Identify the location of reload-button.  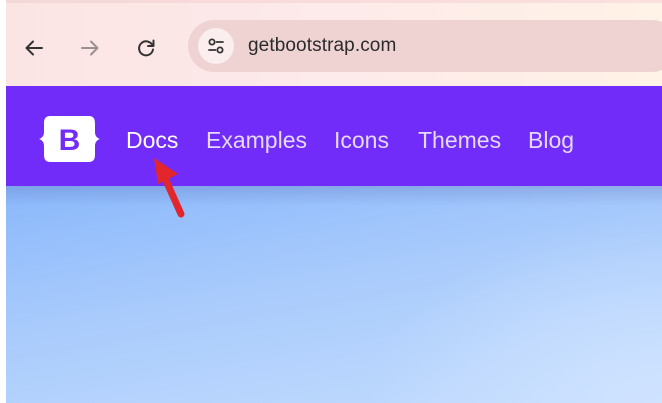
(146, 48).